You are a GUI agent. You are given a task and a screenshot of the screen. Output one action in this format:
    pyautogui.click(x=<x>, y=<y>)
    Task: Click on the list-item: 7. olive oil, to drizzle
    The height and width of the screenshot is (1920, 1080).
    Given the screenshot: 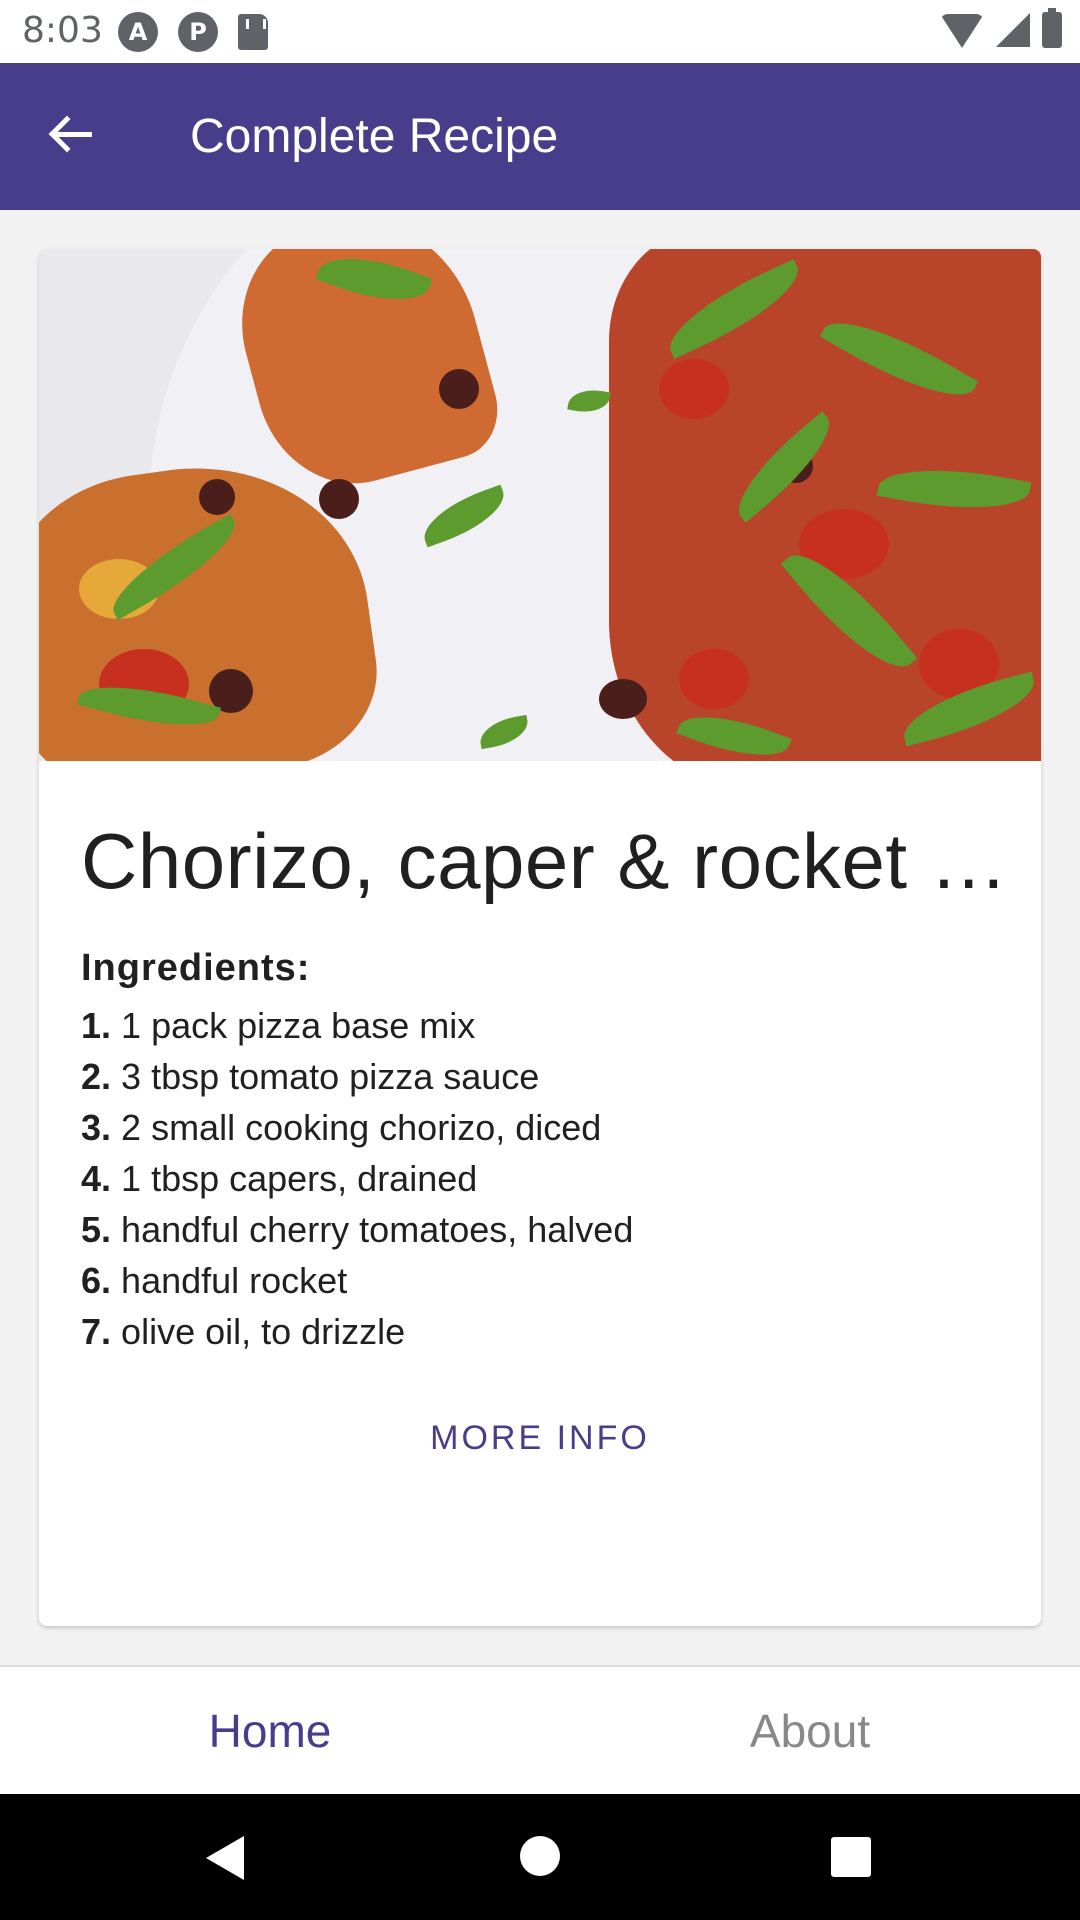 What is the action you would take?
    pyautogui.click(x=540, y=1331)
    